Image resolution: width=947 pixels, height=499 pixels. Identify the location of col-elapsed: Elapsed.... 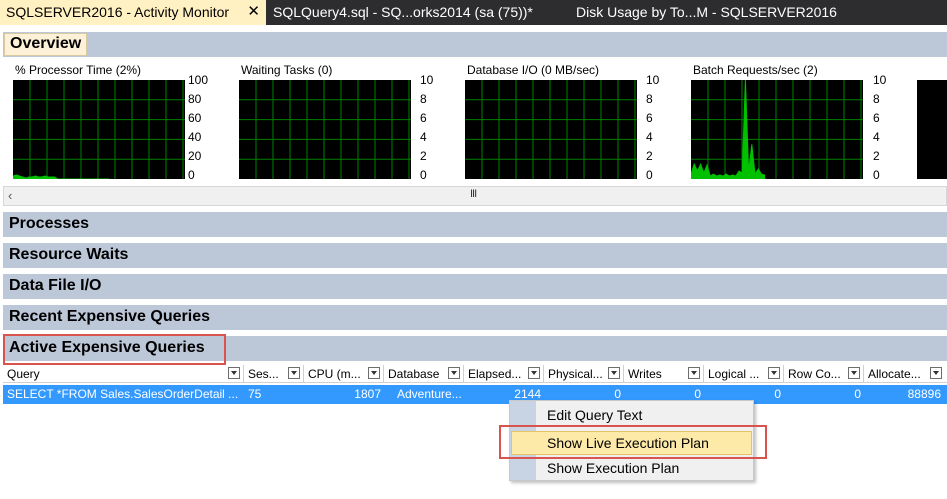
(504, 374).